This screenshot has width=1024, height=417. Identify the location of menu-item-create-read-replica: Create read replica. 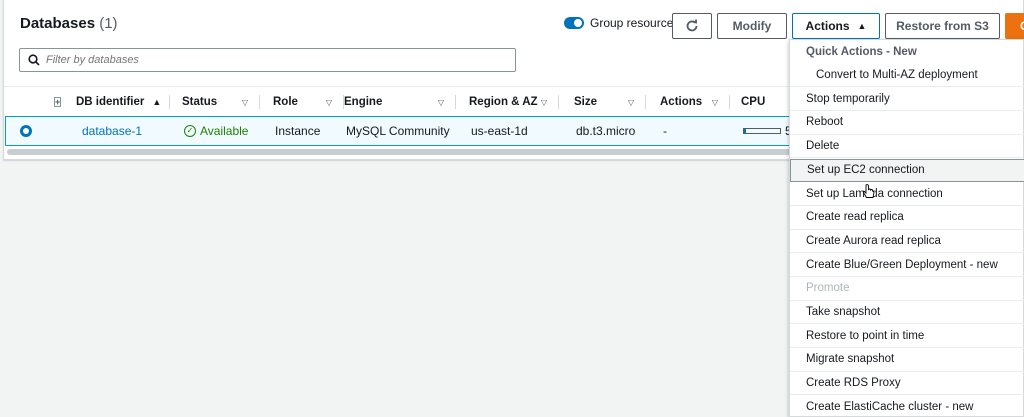
(907, 218).